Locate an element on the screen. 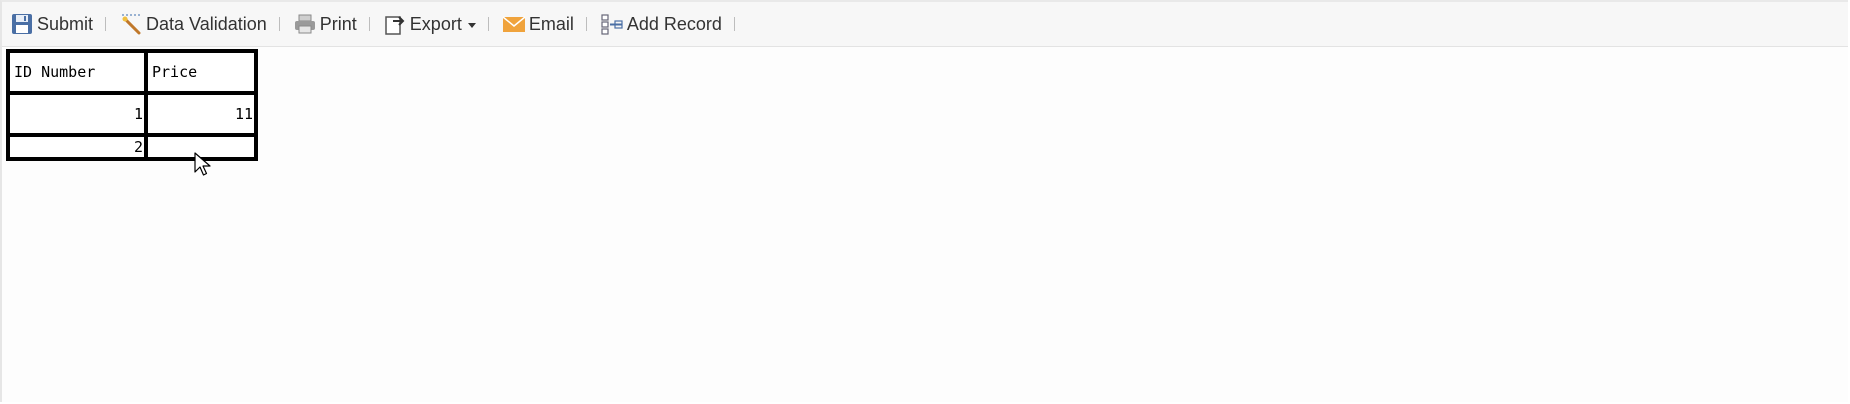 Image resolution: width=1850 pixels, height=404 pixels. chevron-down-icon is located at coordinates (471, 25).